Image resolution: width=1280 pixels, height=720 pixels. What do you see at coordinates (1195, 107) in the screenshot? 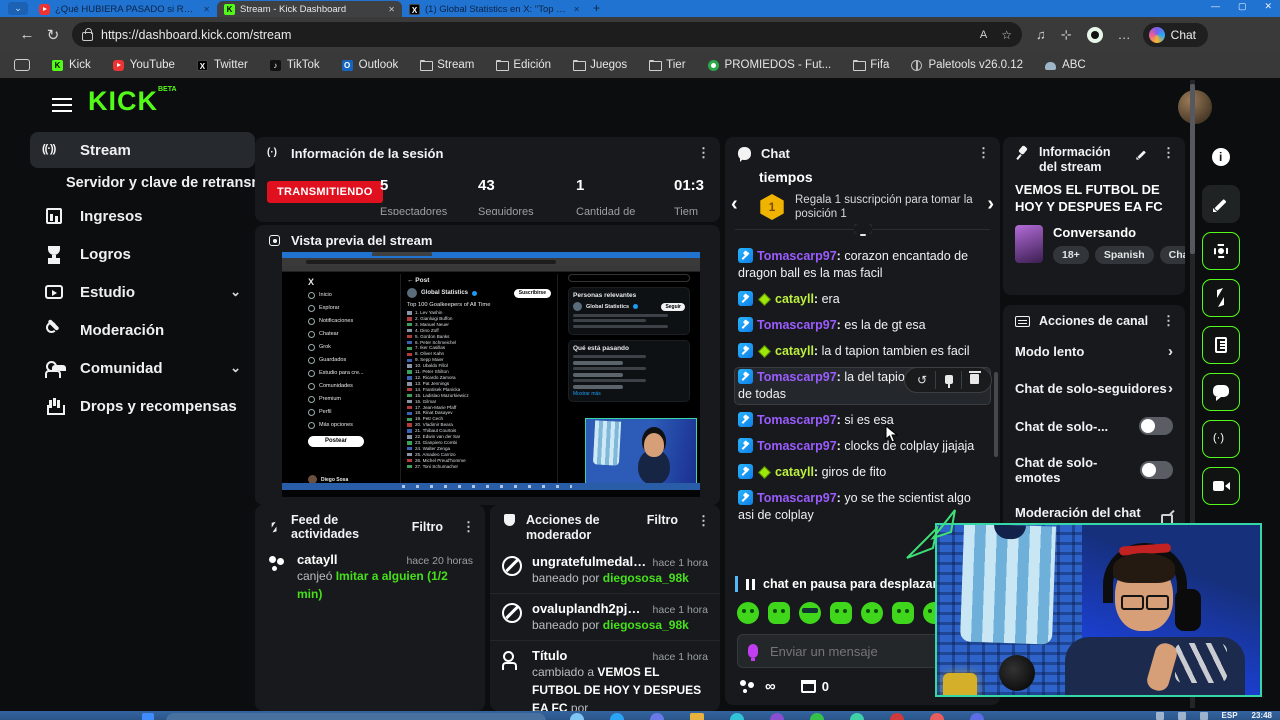
I see `profile-avatar` at bounding box center [1195, 107].